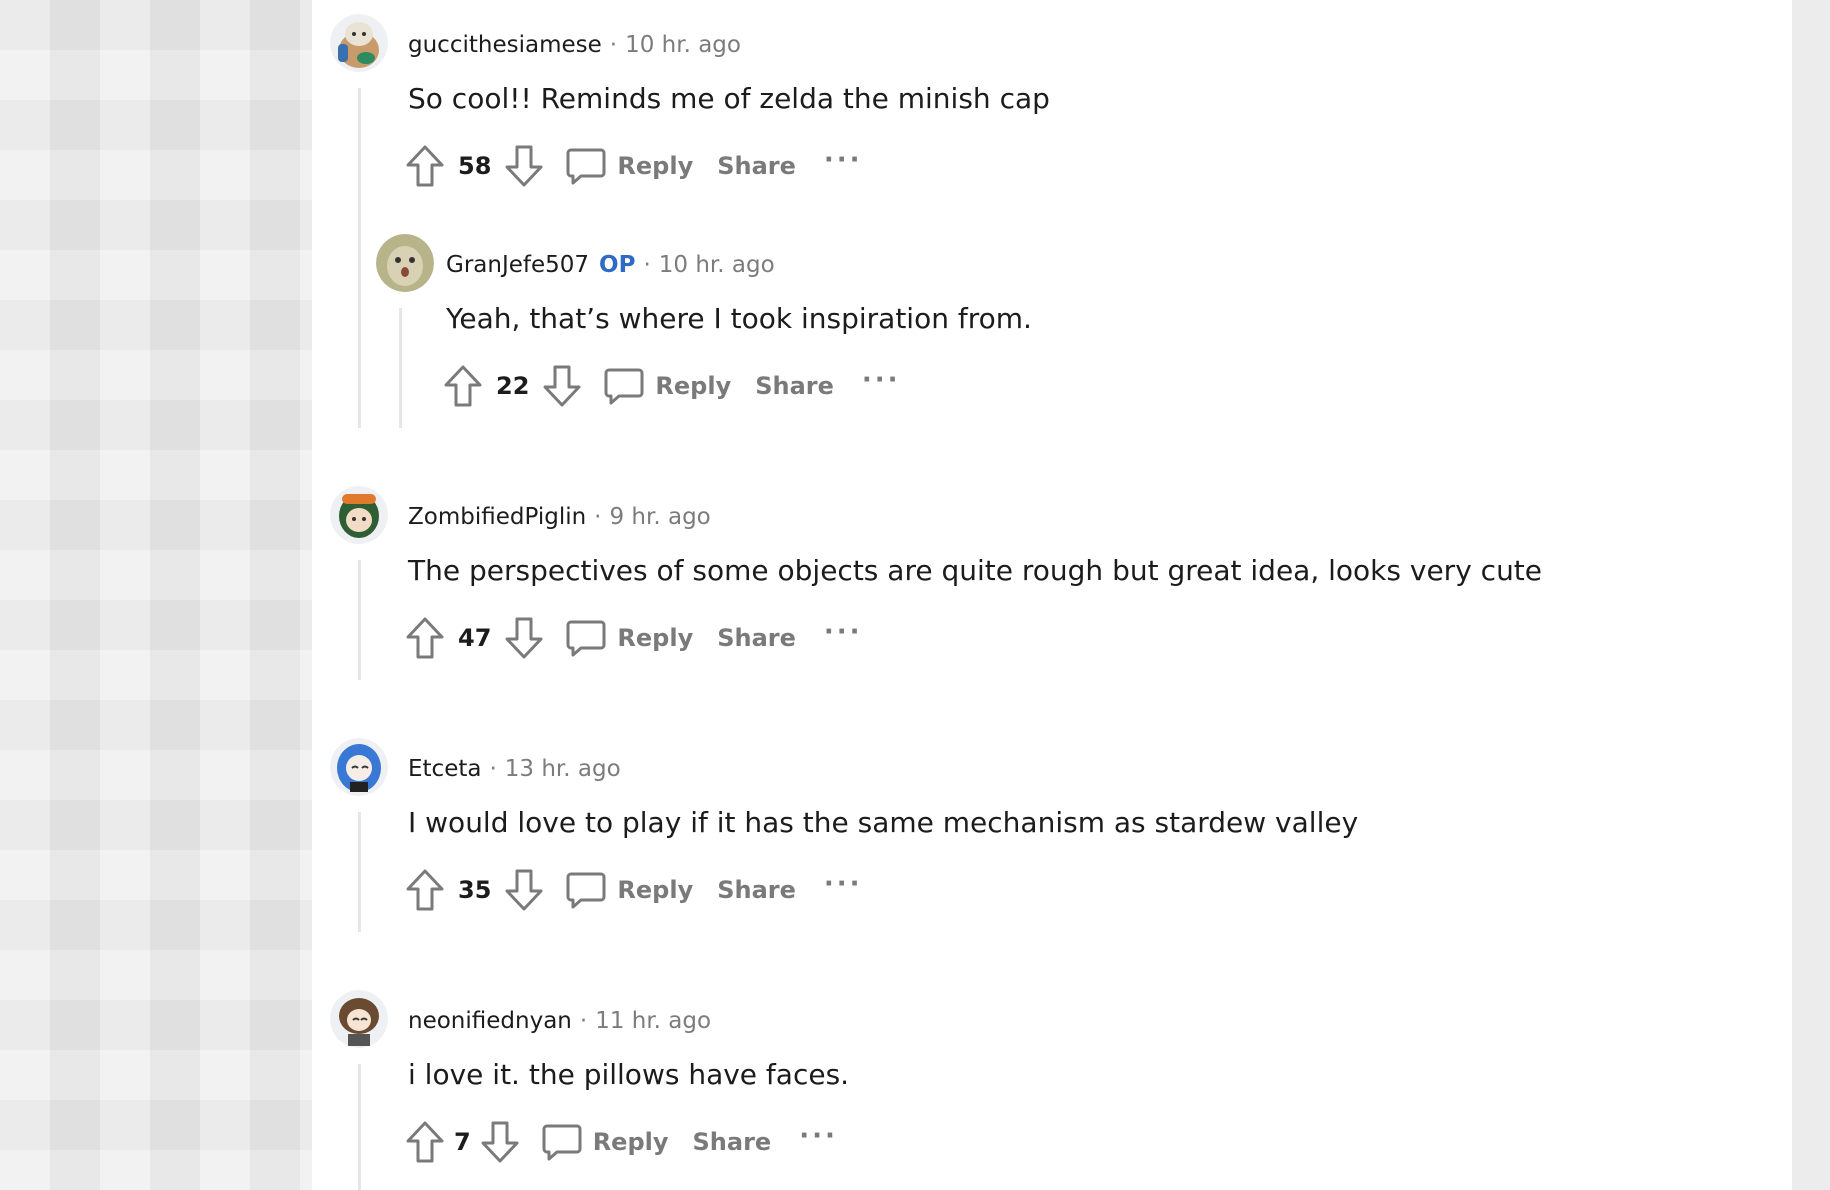 The width and height of the screenshot is (1830, 1190). Describe the element at coordinates (517, 265) in the screenshot. I see `username: GranJefe507` at that location.